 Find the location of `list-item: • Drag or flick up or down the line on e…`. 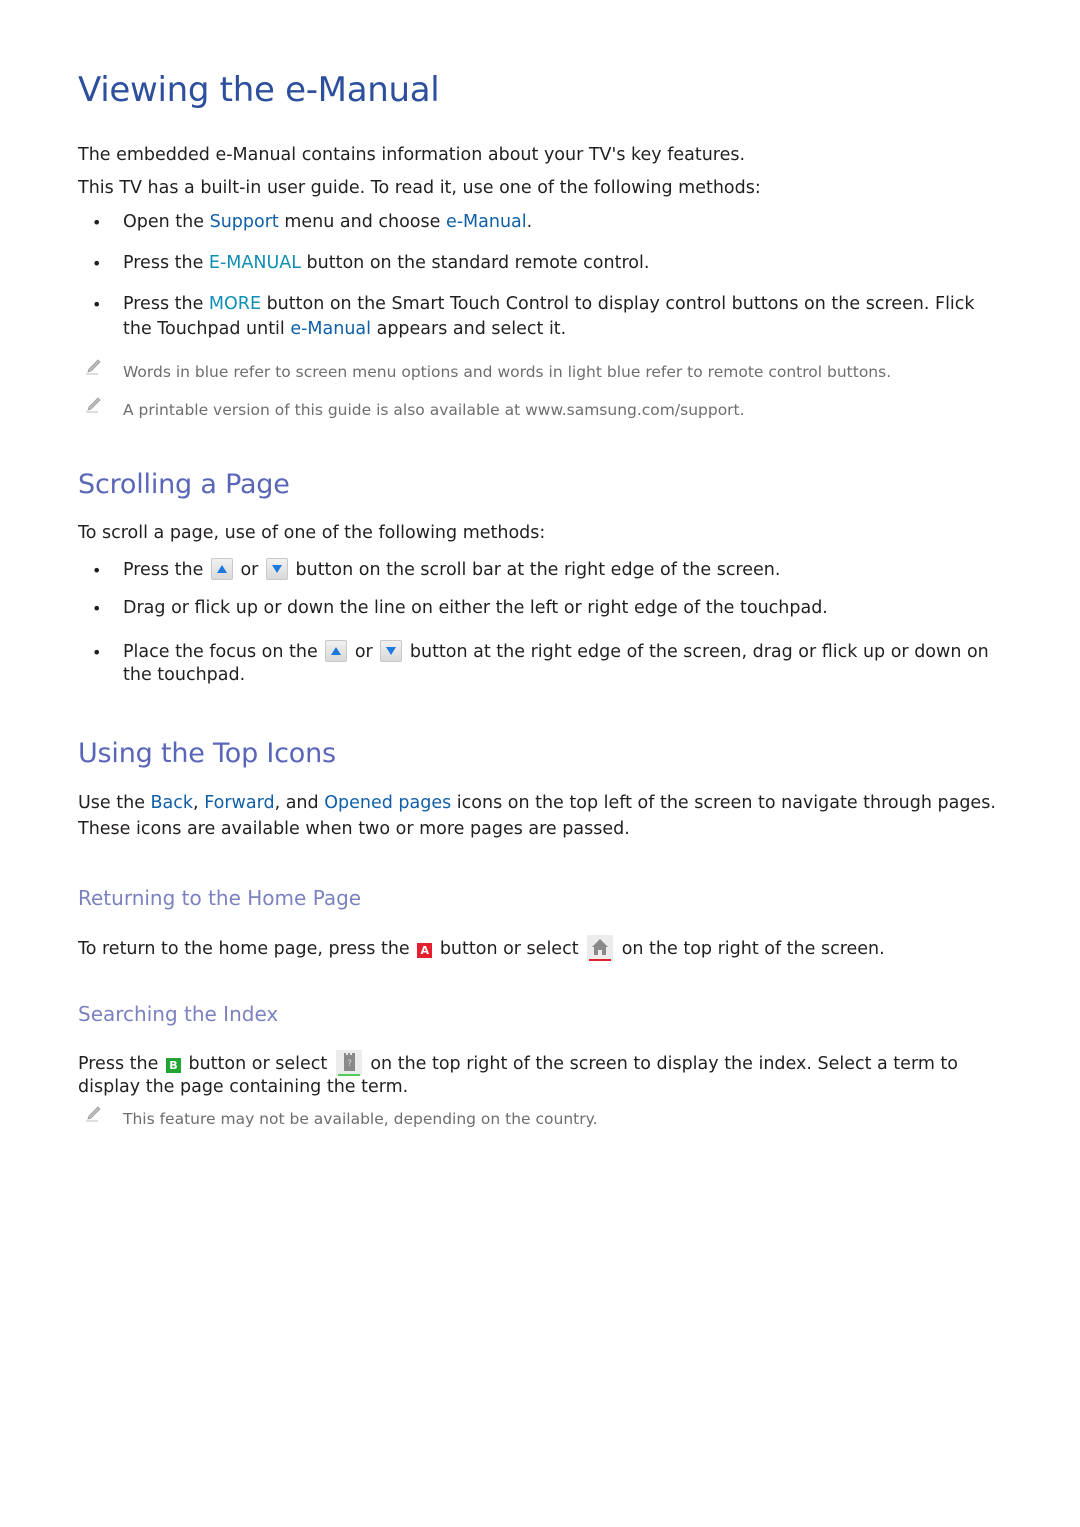

list-item: • Drag or flick up or down the line on e… is located at coordinates (538, 608).